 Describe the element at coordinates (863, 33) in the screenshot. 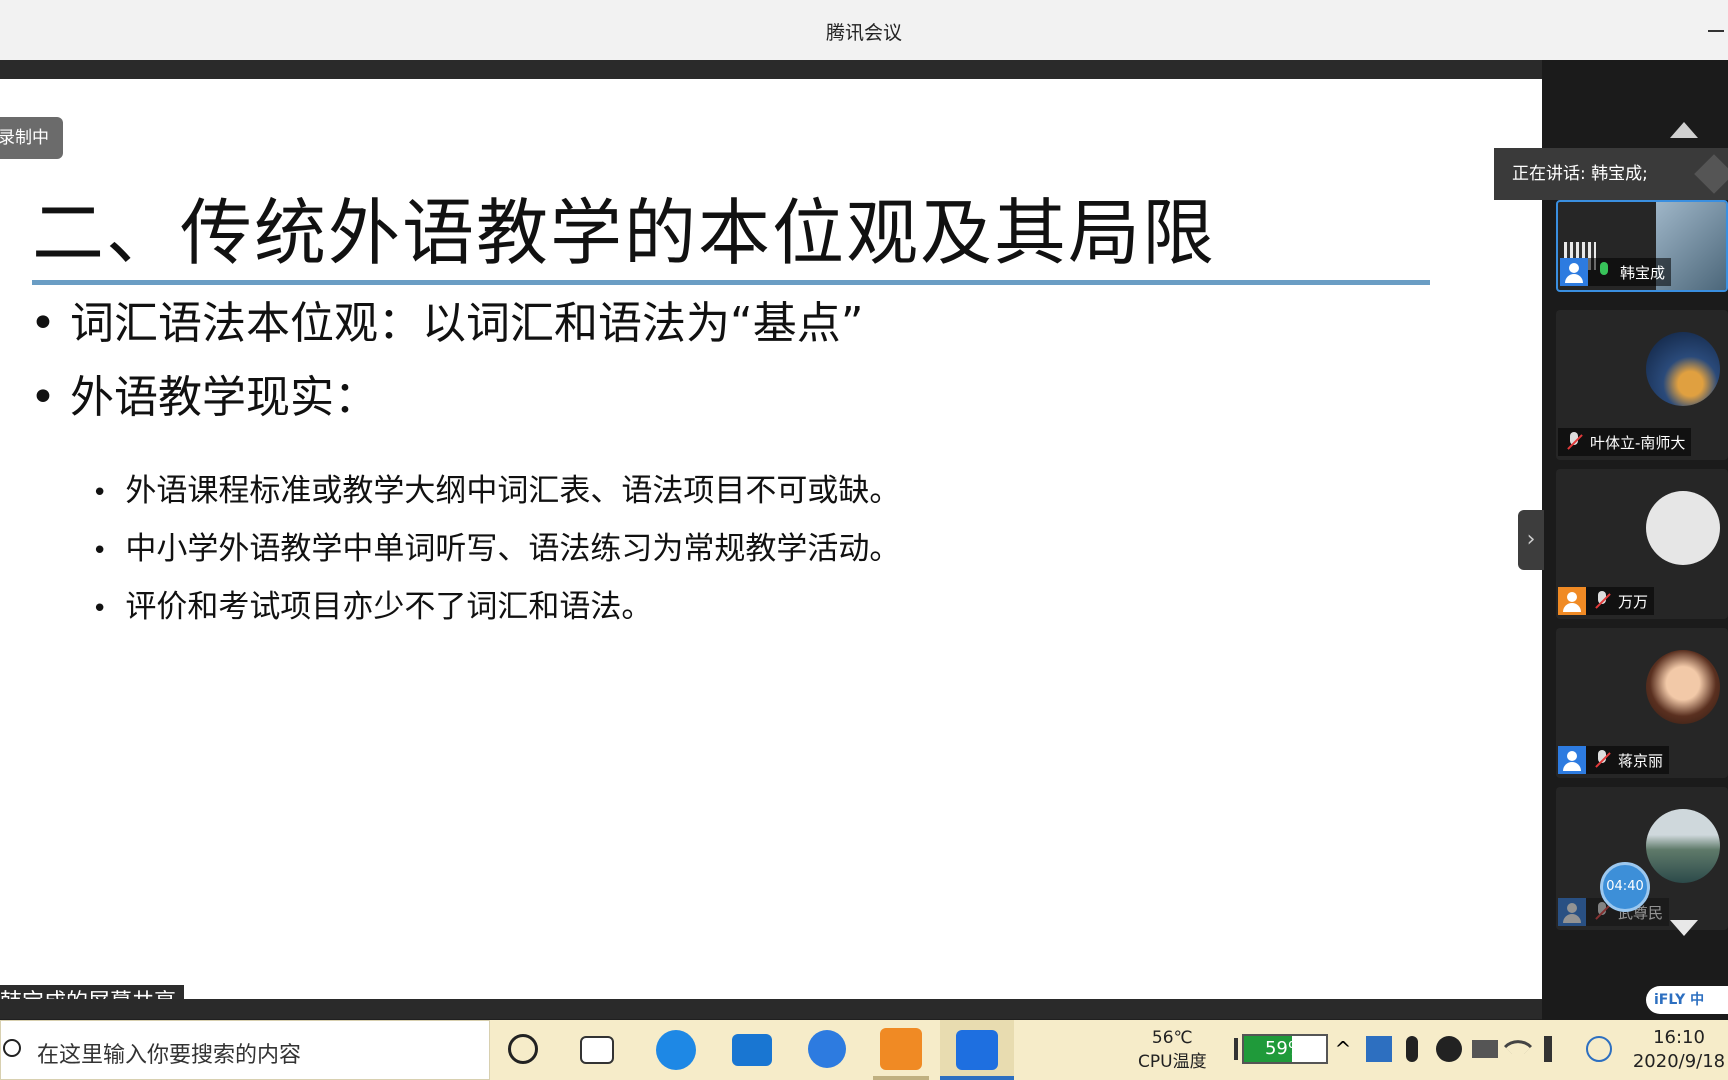

I see `window-title: 腾讯会议` at that location.